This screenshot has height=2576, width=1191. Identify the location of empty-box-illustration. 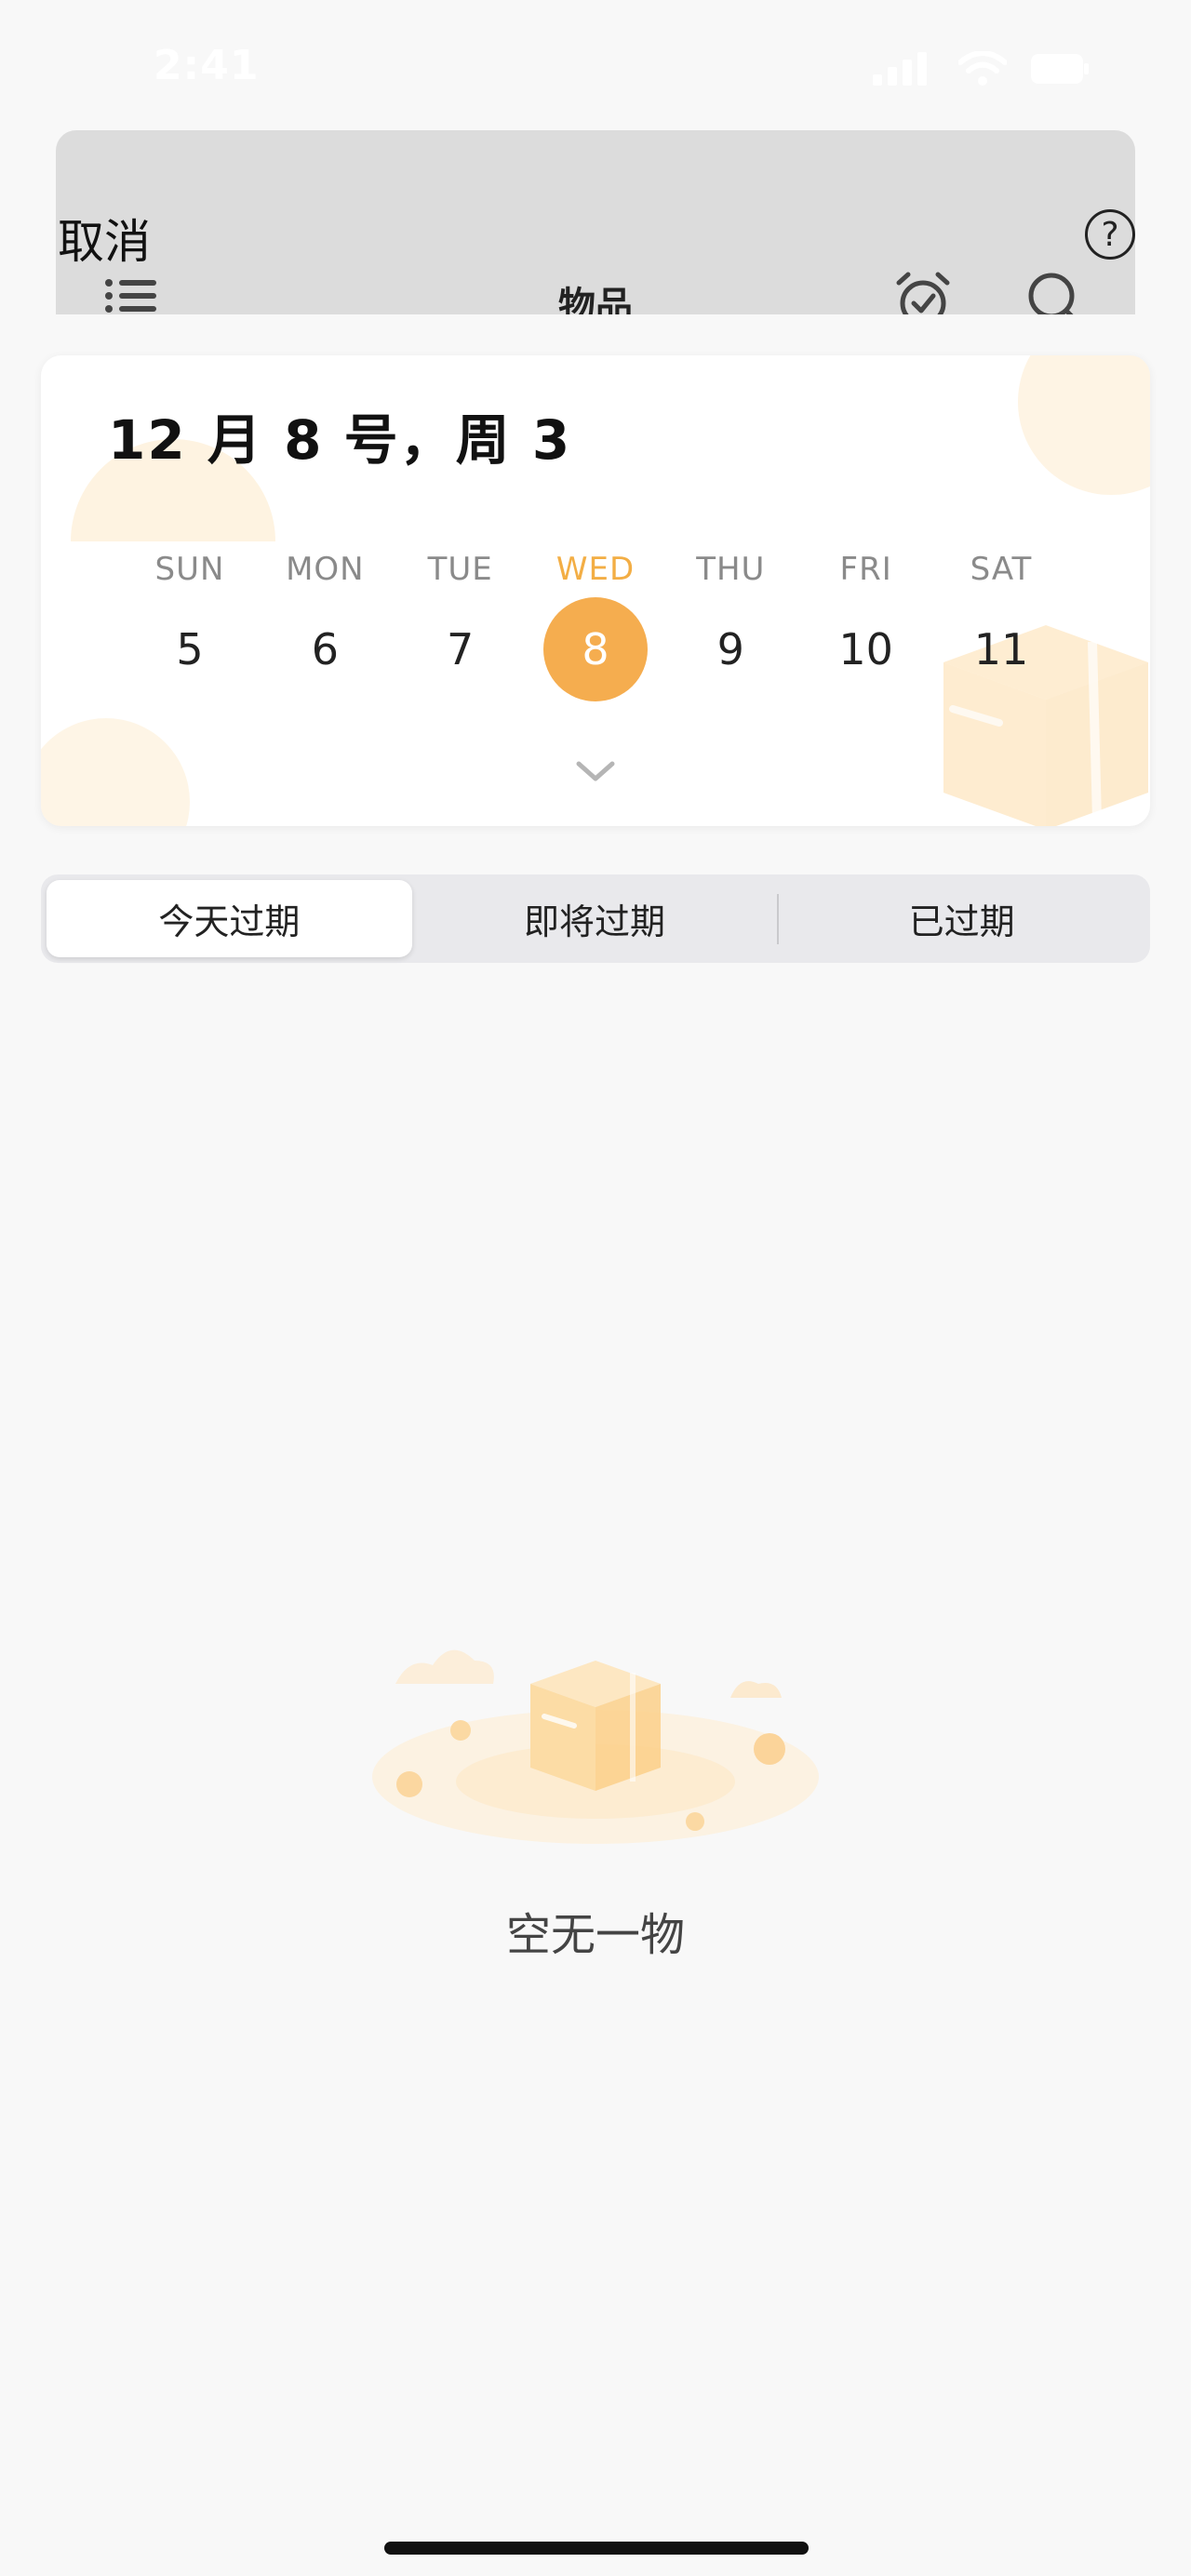
(595, 1746).